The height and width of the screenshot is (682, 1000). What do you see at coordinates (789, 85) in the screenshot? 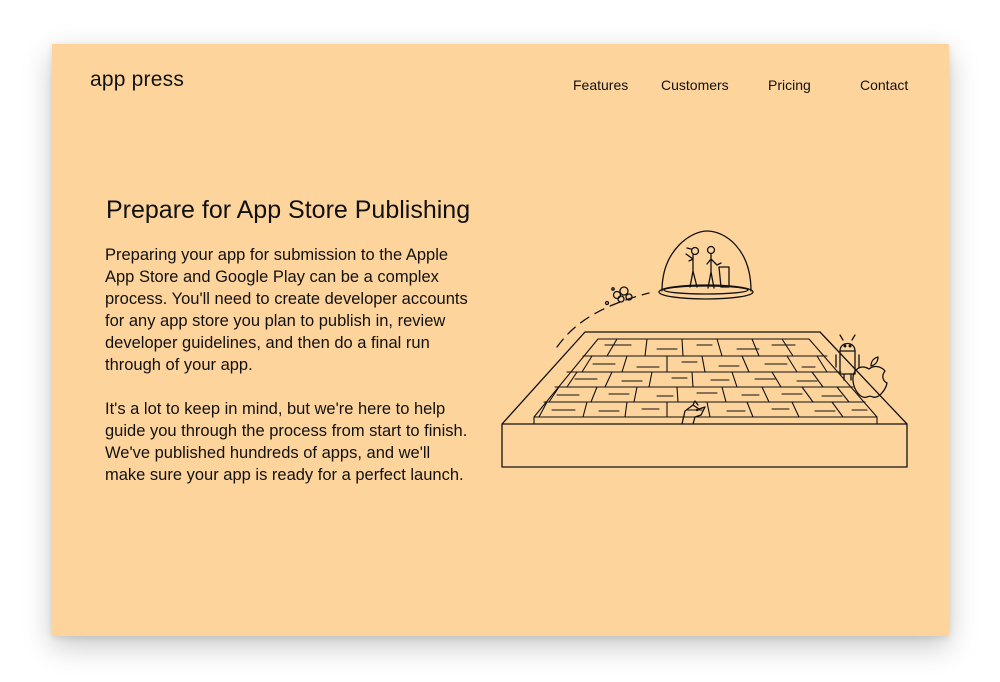
I see `nav-link-pricing: Pricing` at bounding box center [789, 85].